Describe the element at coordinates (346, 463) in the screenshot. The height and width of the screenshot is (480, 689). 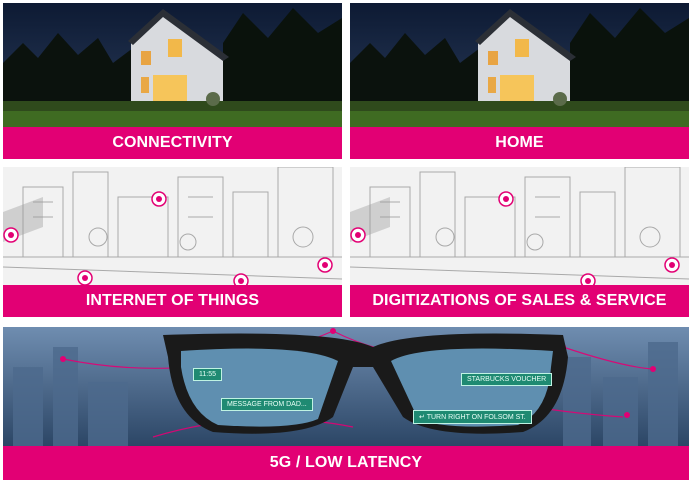
I see `tile-label: 5G / LOW LATENCY` at that location.